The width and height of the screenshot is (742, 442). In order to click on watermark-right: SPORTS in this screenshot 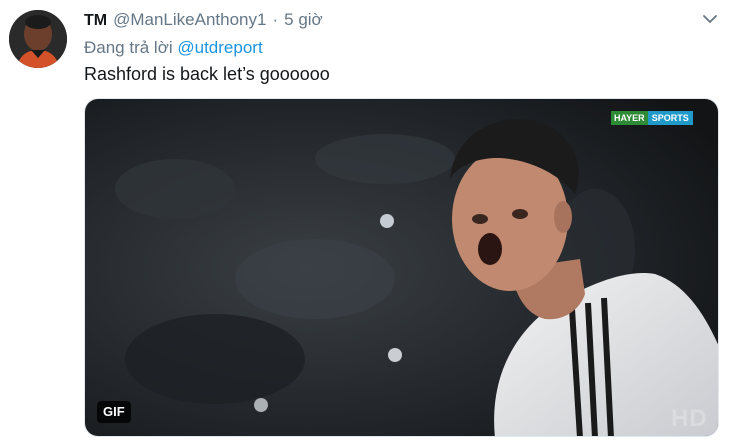, I will do `click(670, 118)`.